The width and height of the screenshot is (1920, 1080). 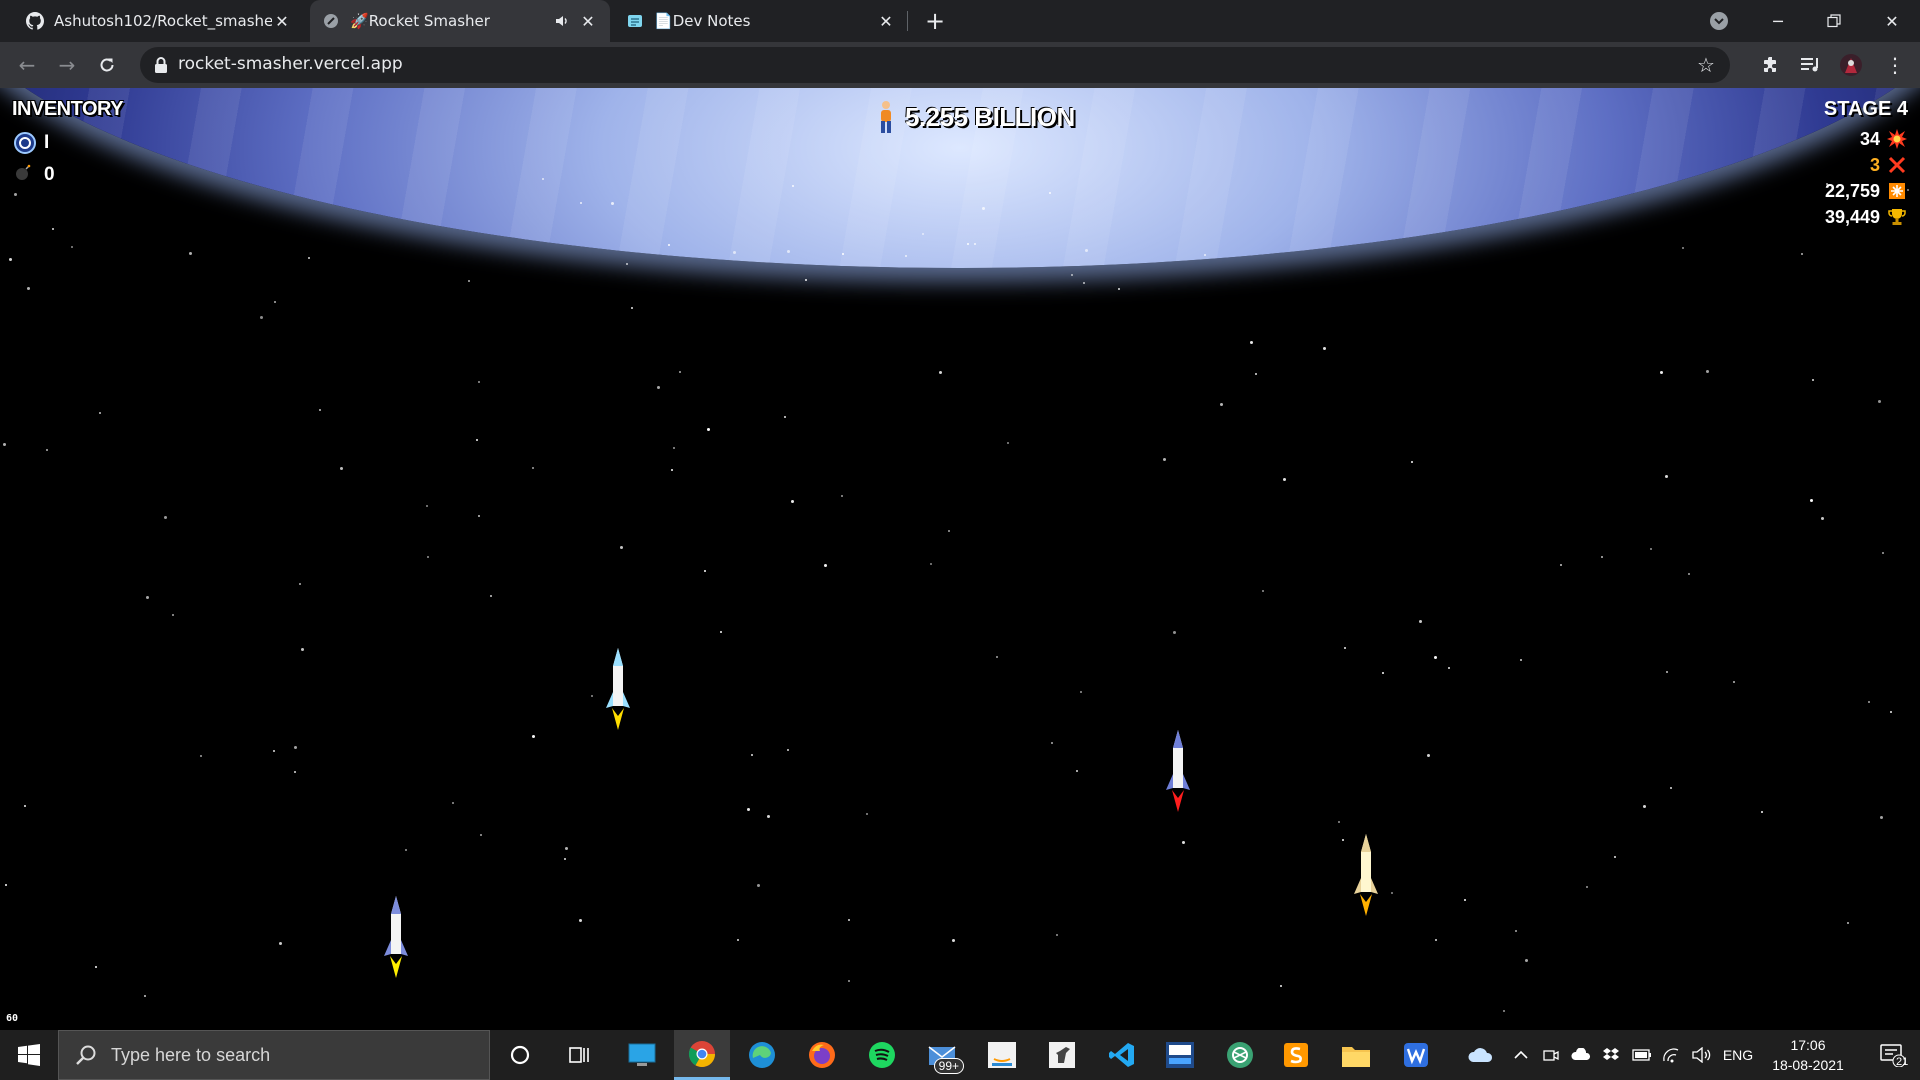 I want to click on edge-icon, so click(x=762, y=1055).